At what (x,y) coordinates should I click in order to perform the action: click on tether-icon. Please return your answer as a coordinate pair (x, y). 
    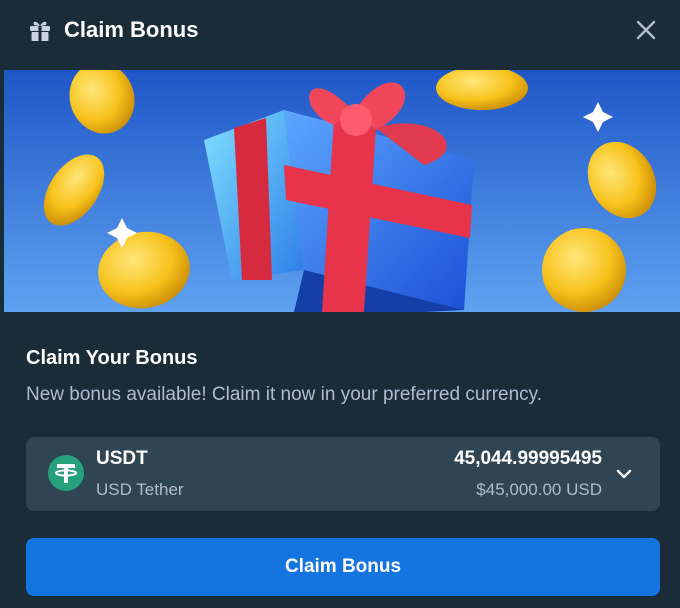
    Looking at the image, I should click on (66, 473).